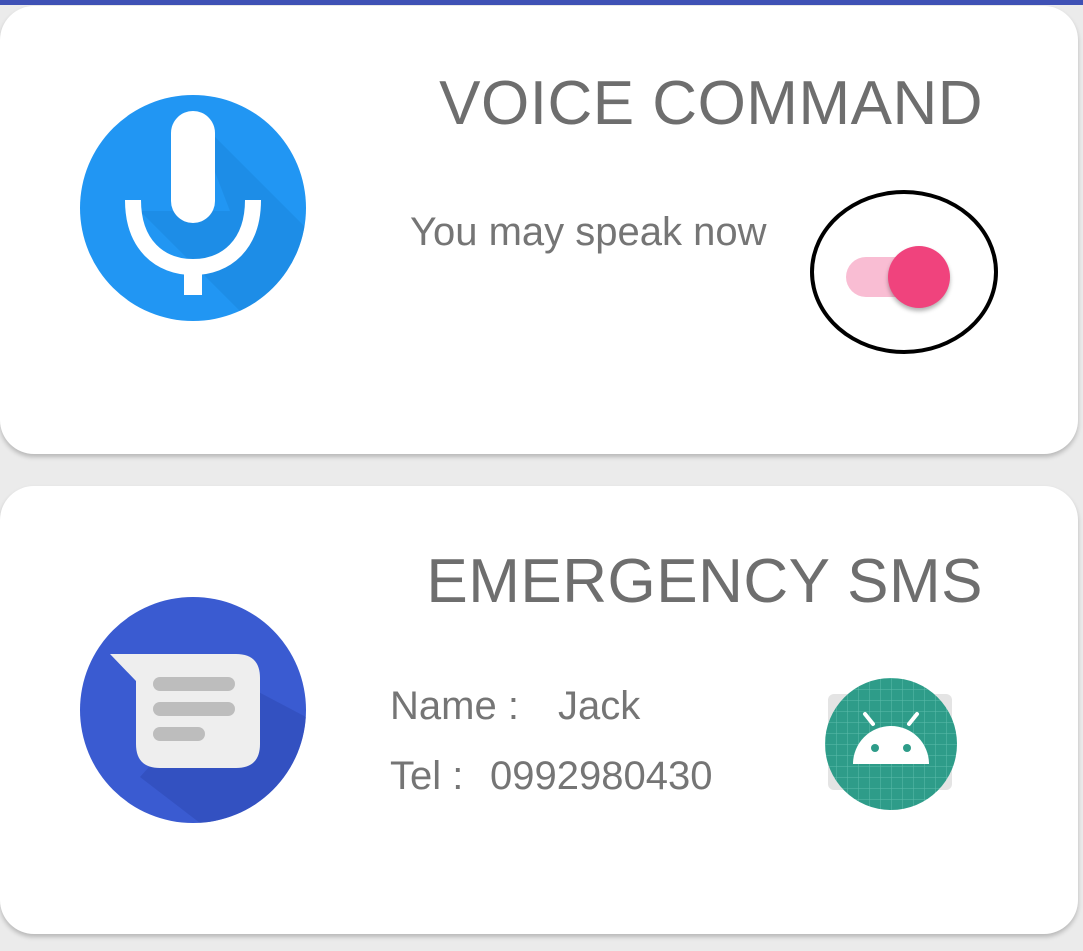 The image size is (1083, 951). I want to click on android-icon, so click(891, 744).